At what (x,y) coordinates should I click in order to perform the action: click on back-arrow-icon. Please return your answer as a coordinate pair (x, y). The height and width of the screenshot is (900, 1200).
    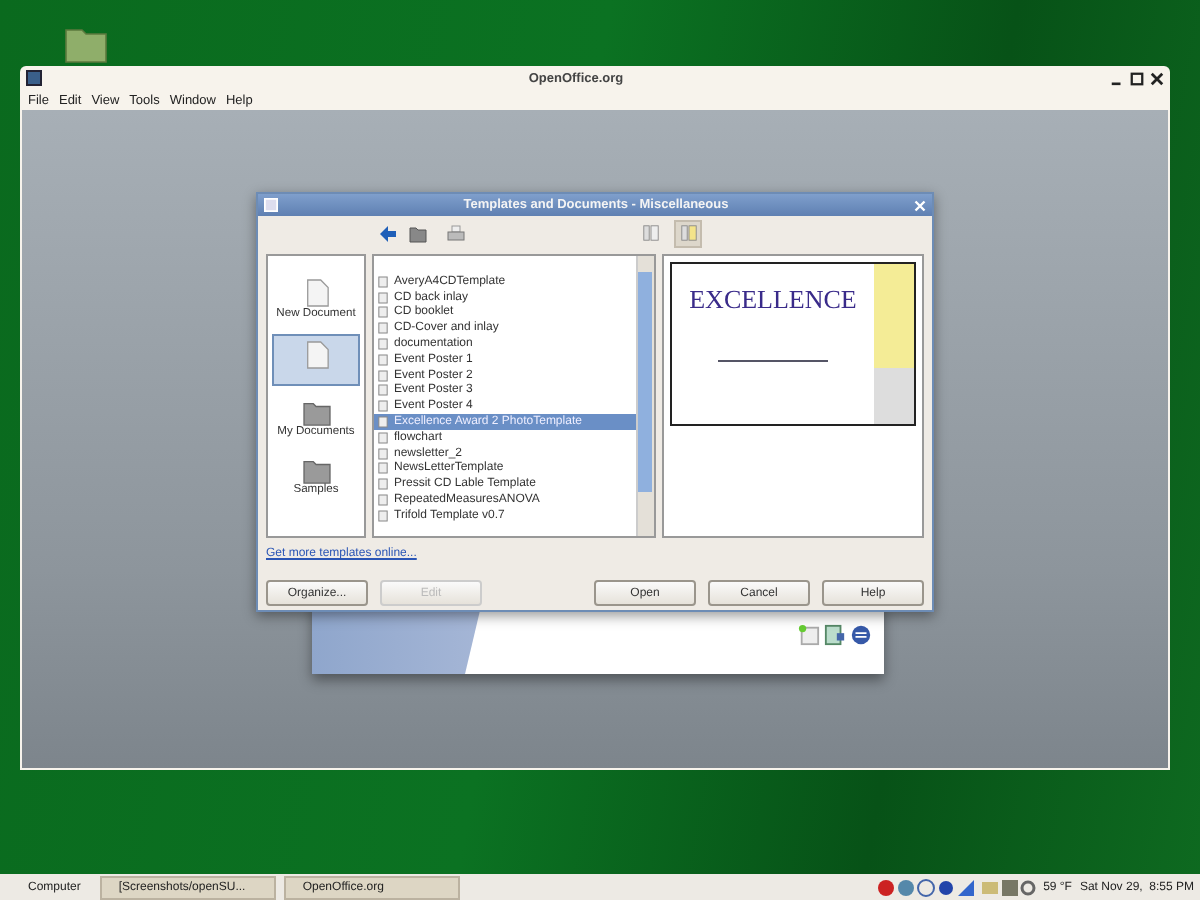
    Looking at the image, I should click on (388, 233).